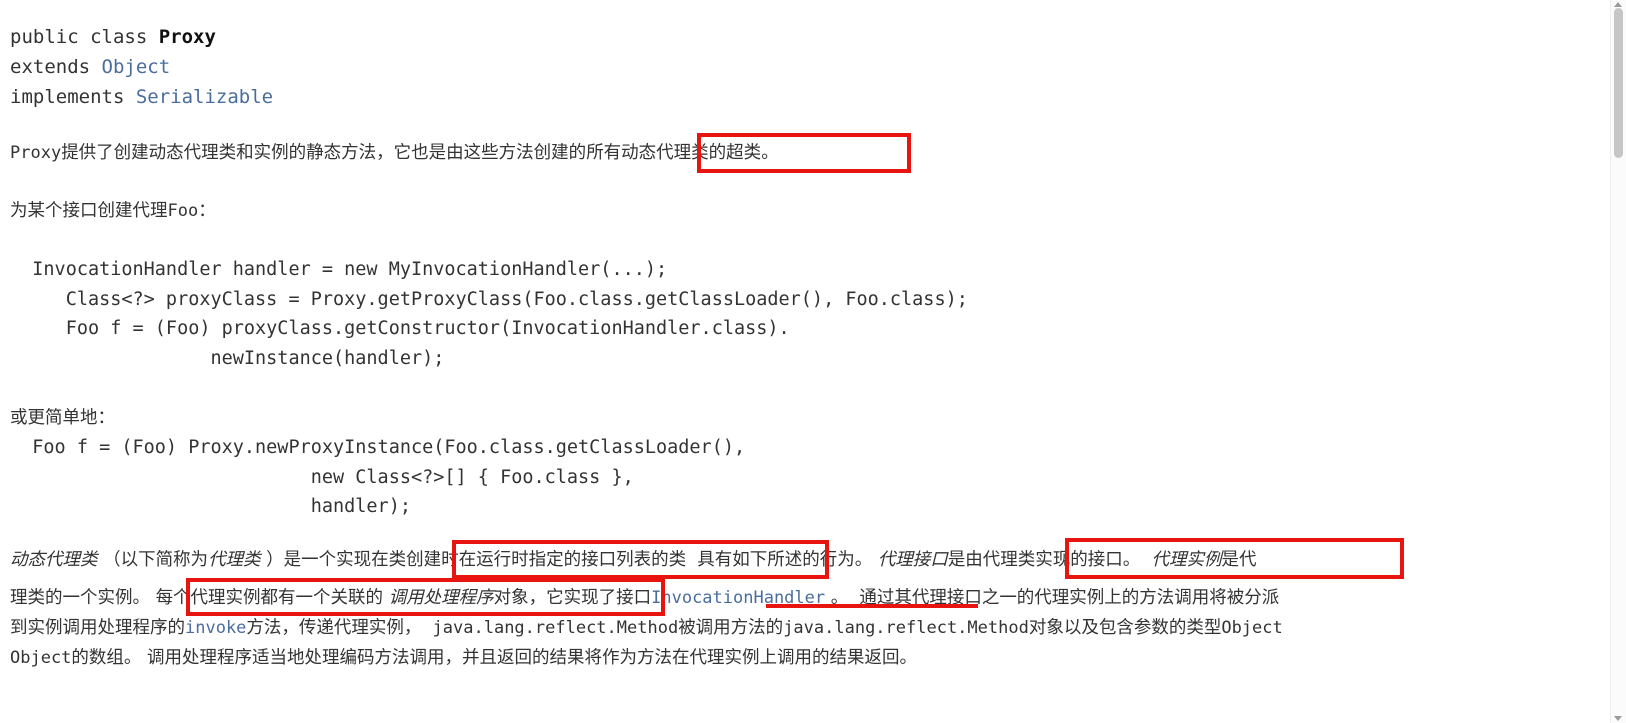 The height and width of the screenshot is (723, 1626). What do you see at coordinates (56, 67) in the screenshot?
I see `keyword-extends: extends` at bounding box center [56, 67].